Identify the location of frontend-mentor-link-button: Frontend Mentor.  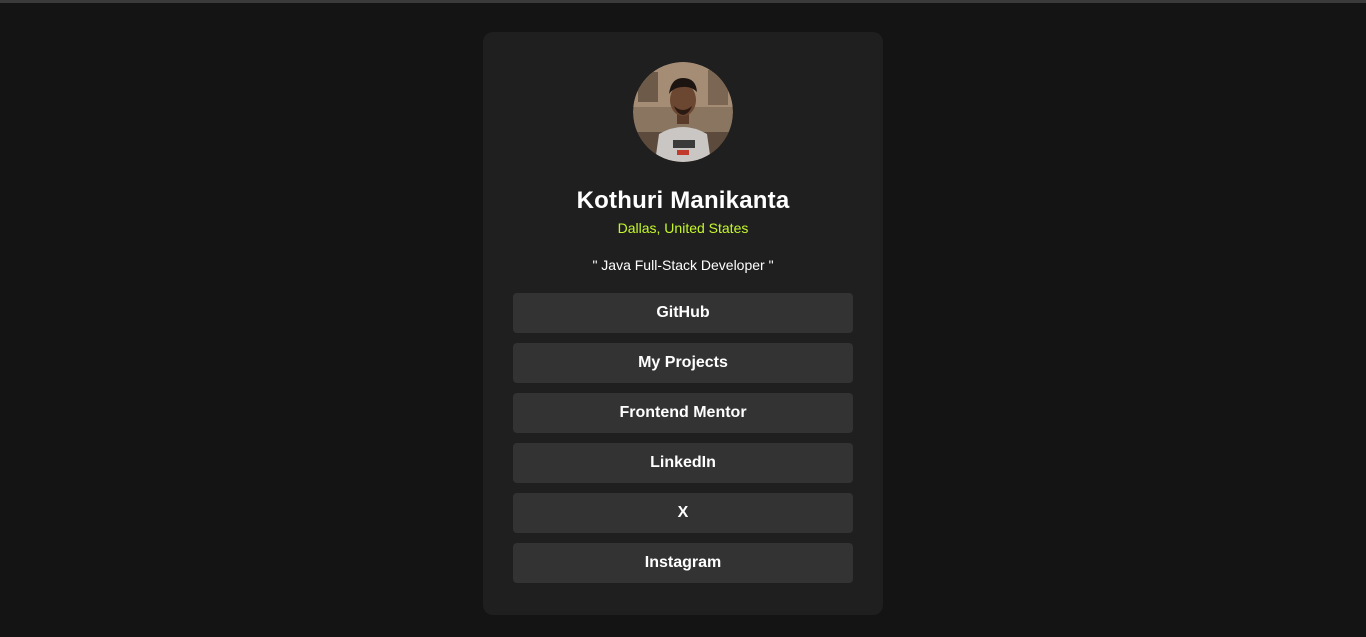
(683, 413).